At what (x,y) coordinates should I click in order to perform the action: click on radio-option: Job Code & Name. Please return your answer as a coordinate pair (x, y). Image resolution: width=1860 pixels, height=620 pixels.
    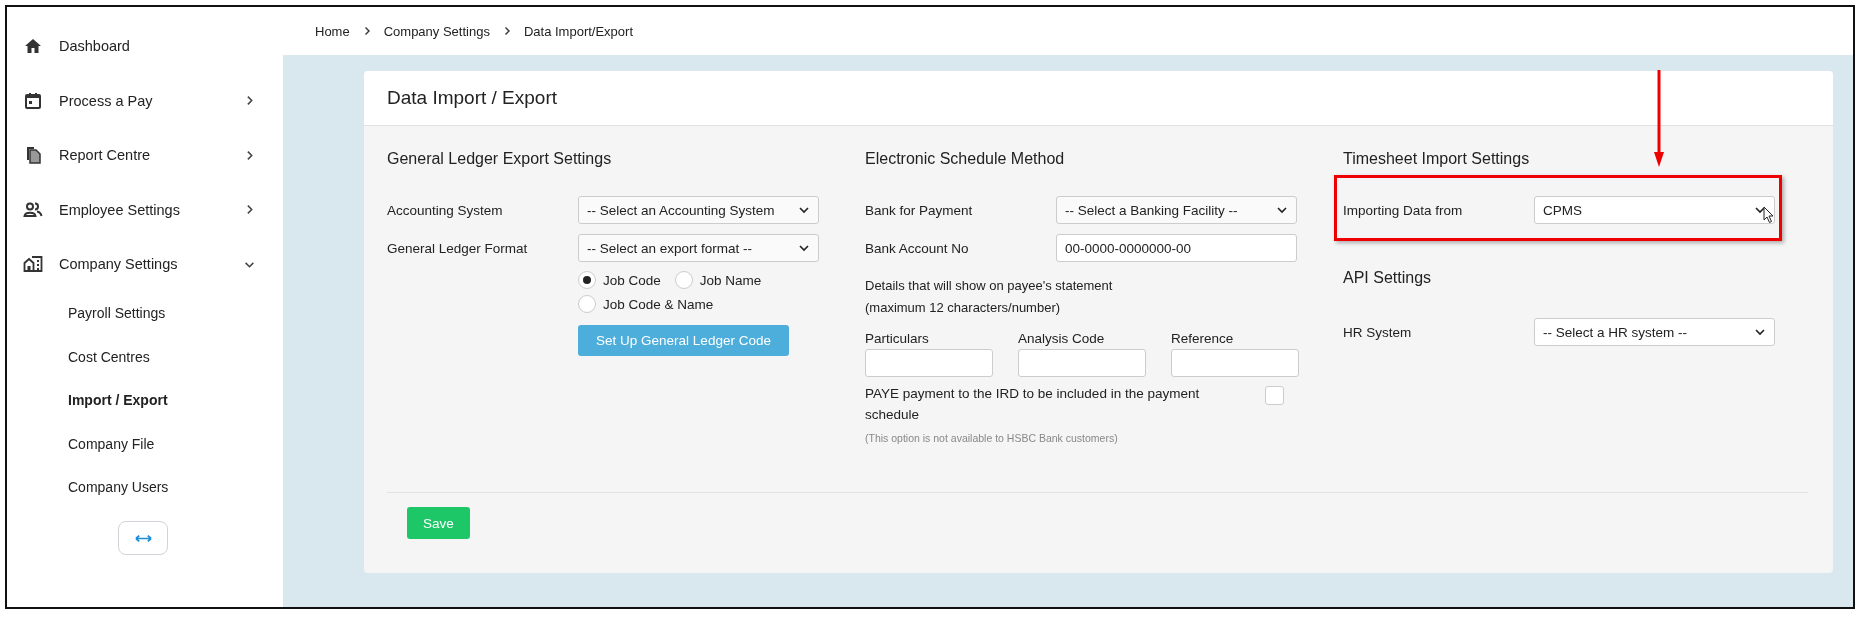
    Looking at the image, I should click on (646, 304).